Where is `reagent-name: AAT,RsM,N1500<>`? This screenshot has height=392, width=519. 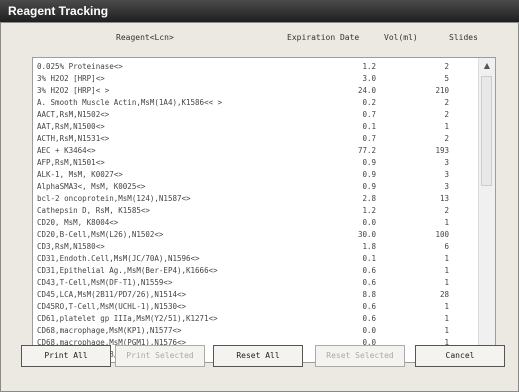 reagent-name: AAT,RsM,N1500<> is located at coordinates (71, 126).